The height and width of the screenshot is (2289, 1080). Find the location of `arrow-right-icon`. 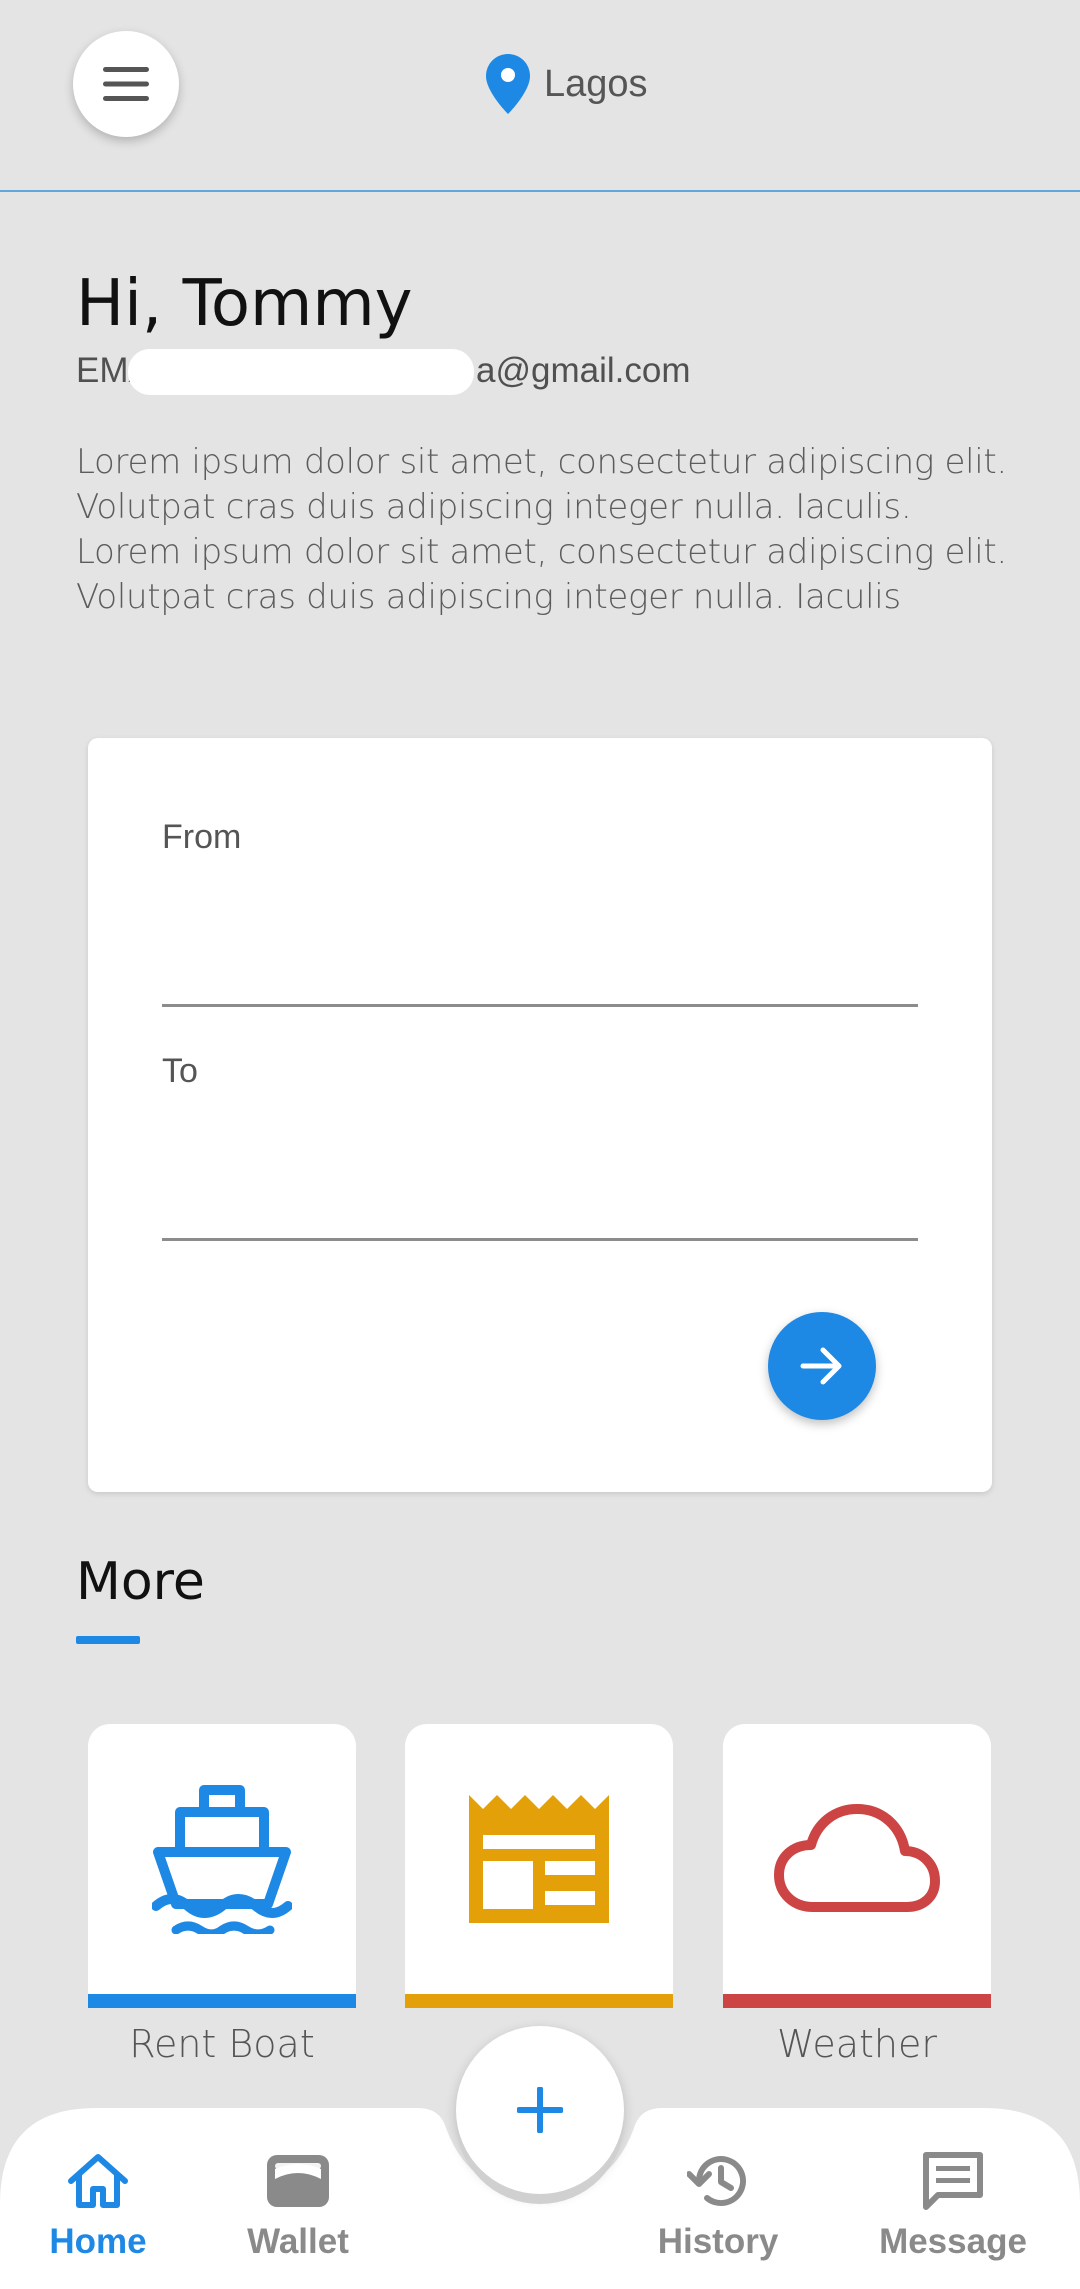

arrow-right-icon is located at coordinates (821, 1366).